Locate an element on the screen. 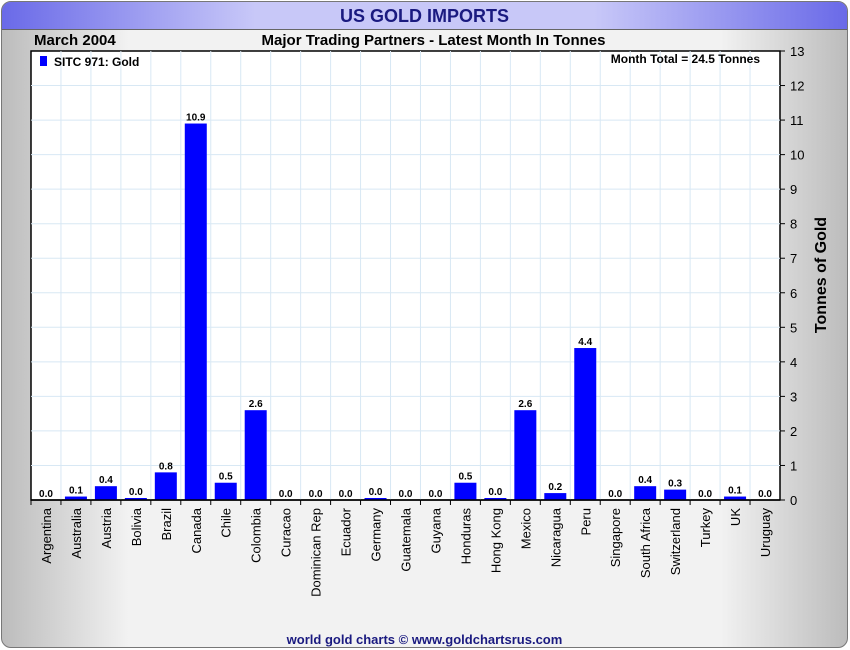 The image size is (850, 650). bar-south-africa is located at coordinates (645, 493).